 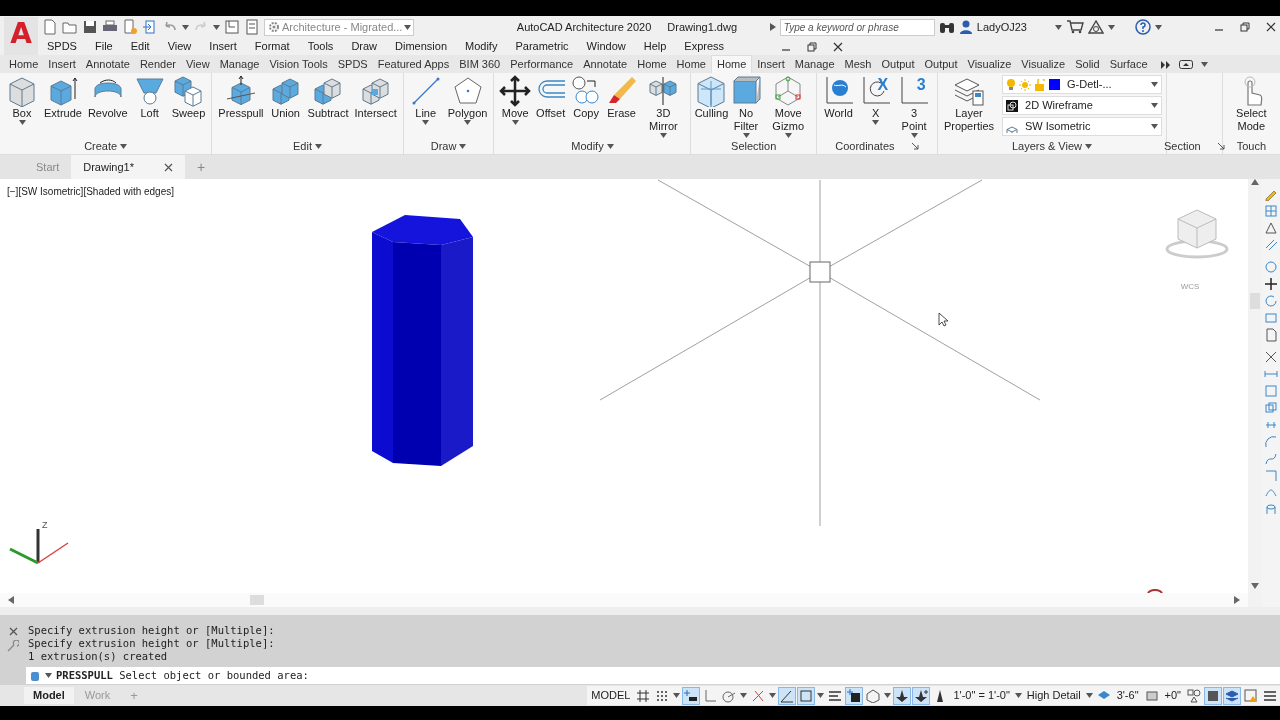 What do you see at coordinates (1165, 64) in the screenshot?
I see `scroll-tabs-icon` at bounding box center [1165, 64].